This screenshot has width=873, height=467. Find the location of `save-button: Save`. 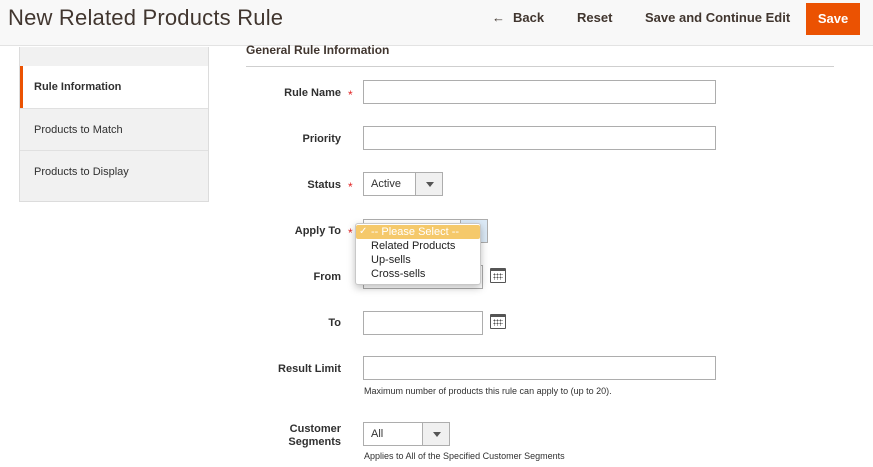

save-button: Save is located at coordinates (833, 19).